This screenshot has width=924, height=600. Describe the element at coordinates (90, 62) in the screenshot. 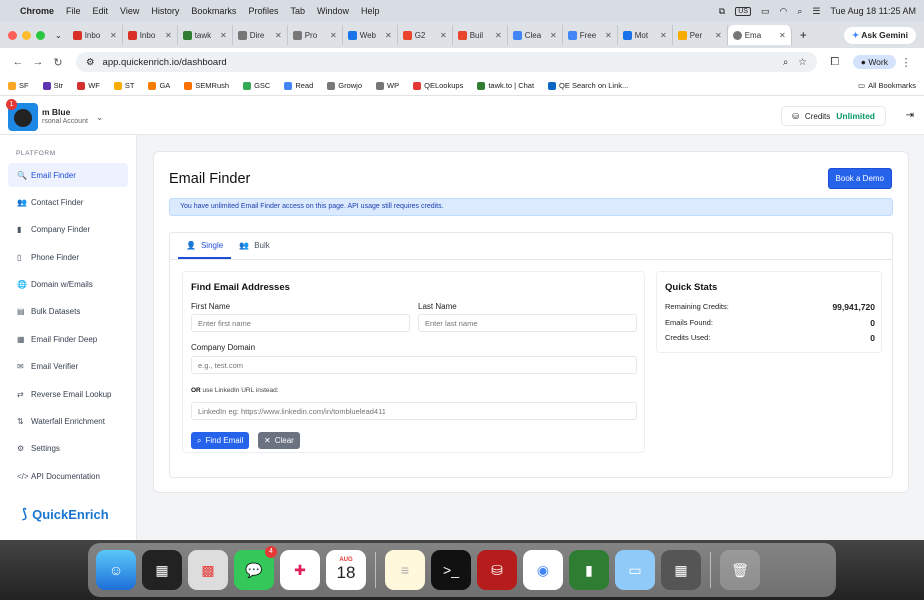

I see `site-info-icon: ⚙` at that location.